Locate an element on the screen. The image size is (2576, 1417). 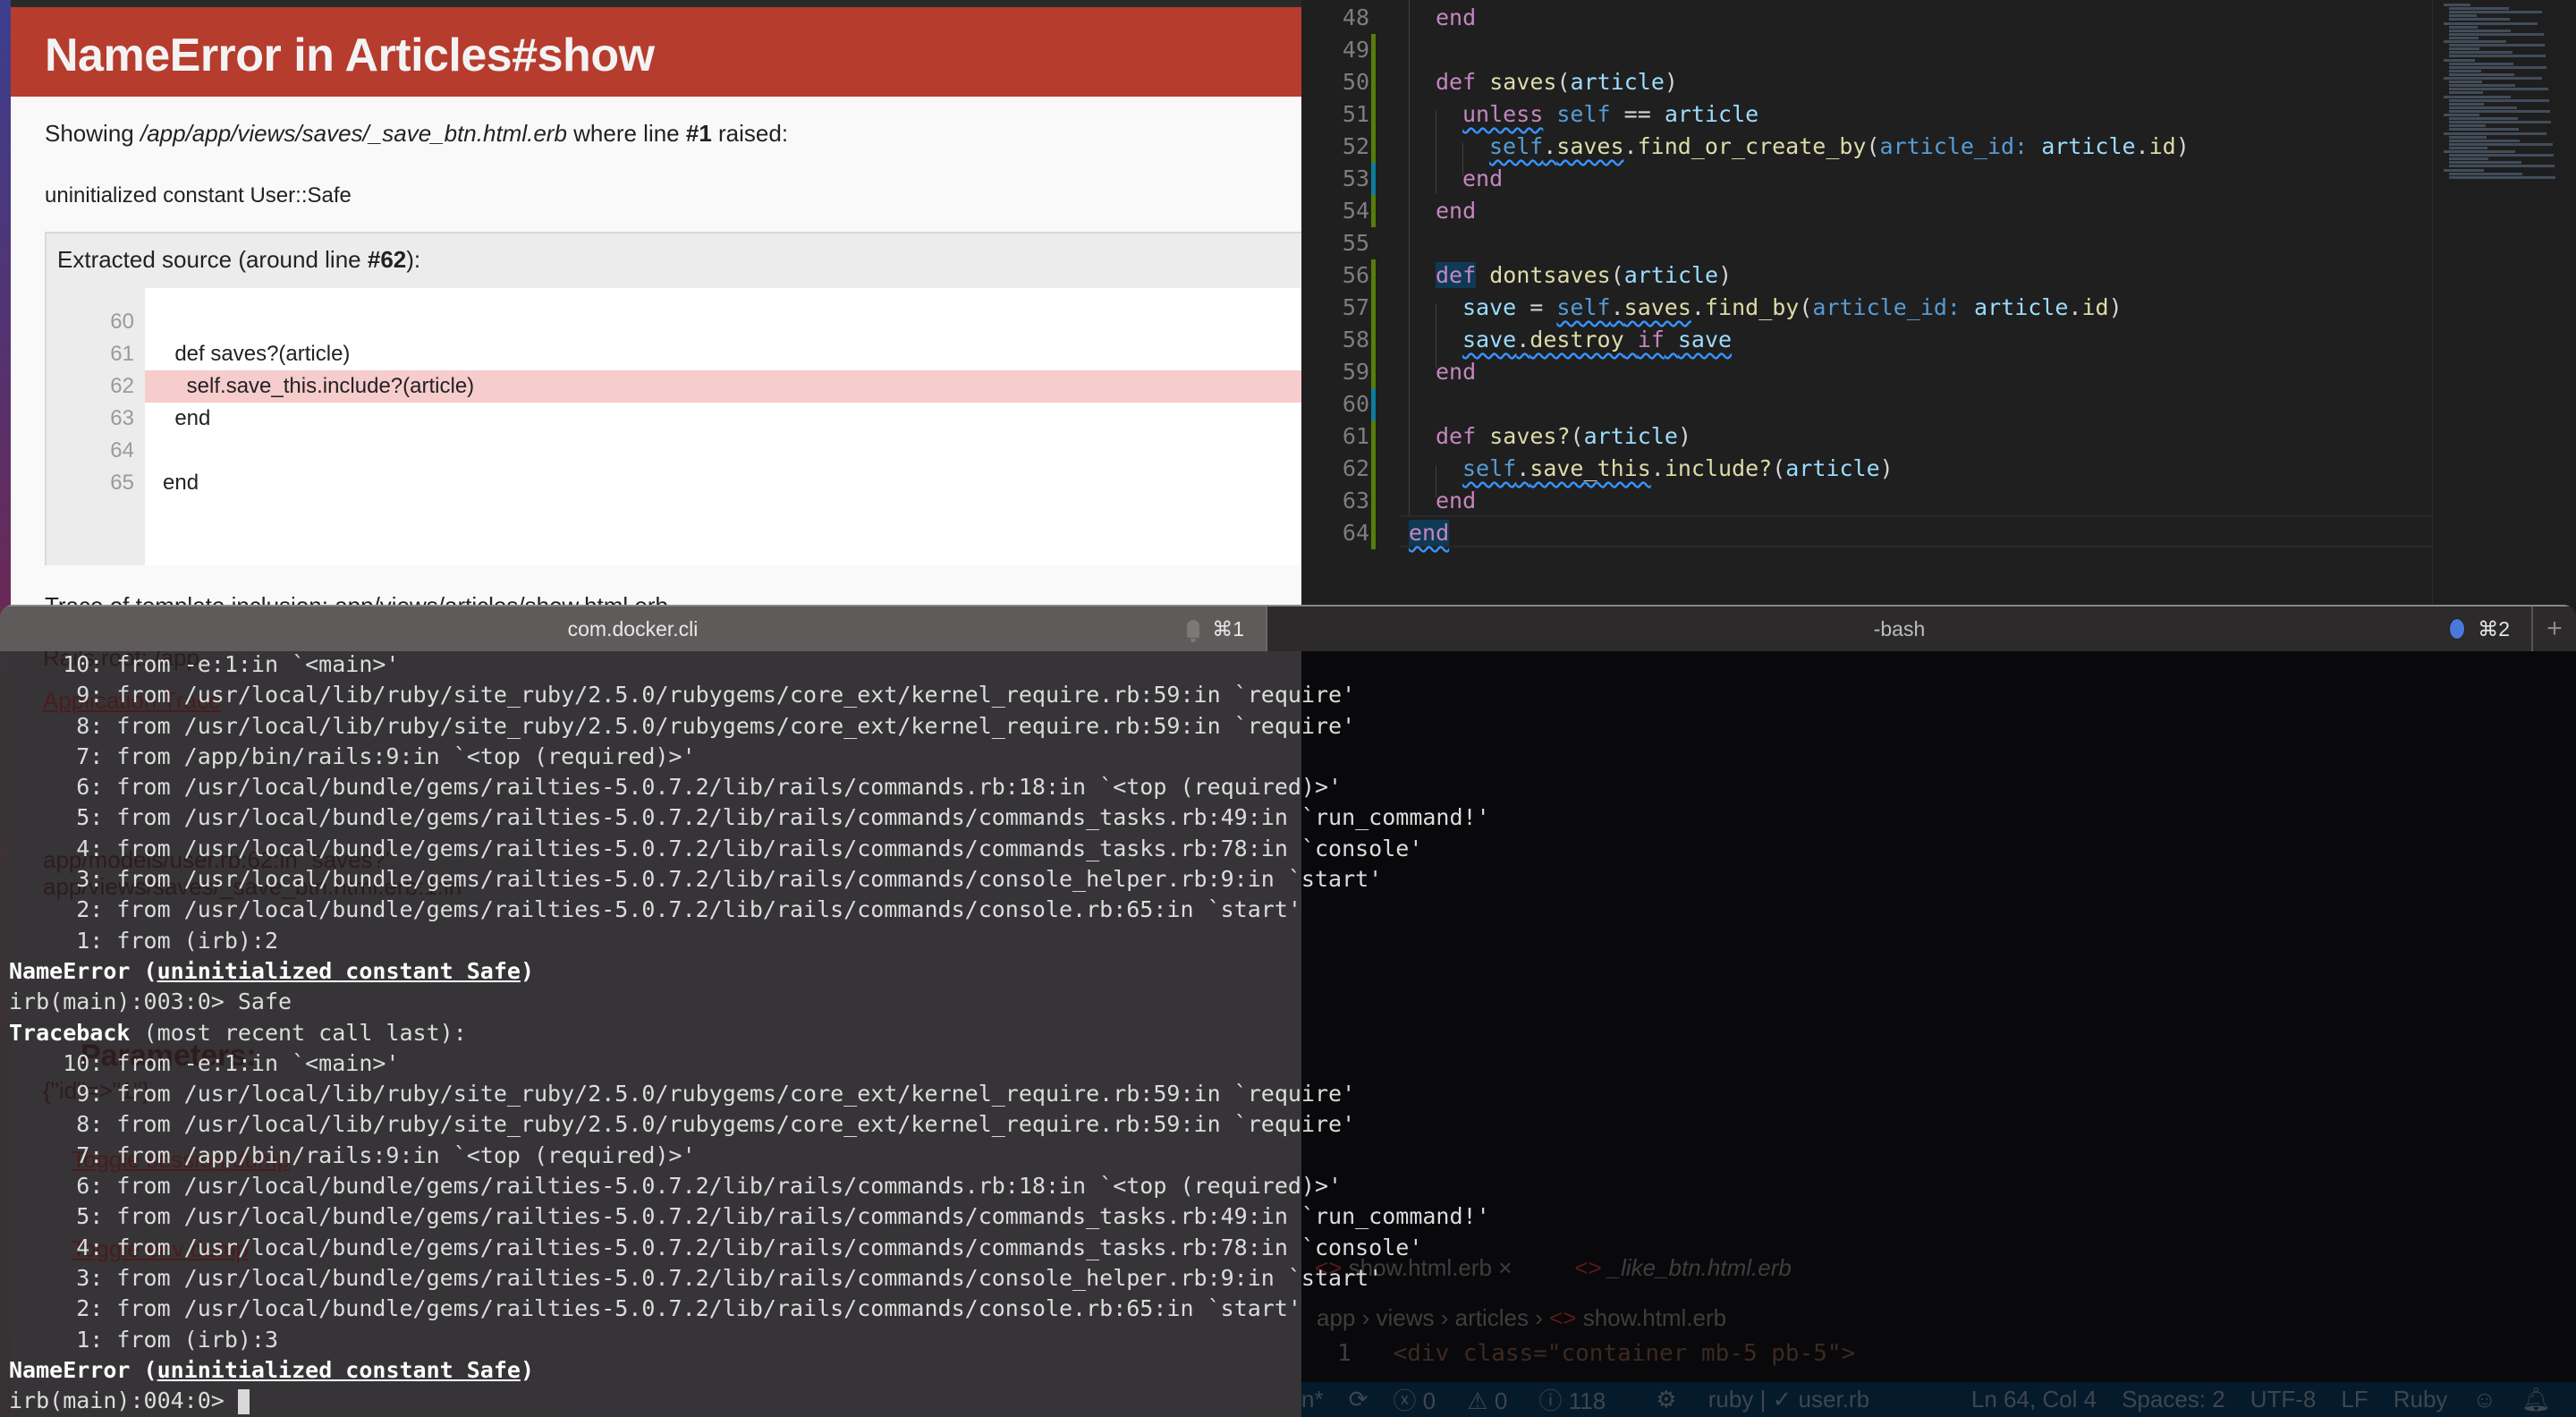
code-line-56: def dontsaves(article) is located at coordinates (1584, 275).